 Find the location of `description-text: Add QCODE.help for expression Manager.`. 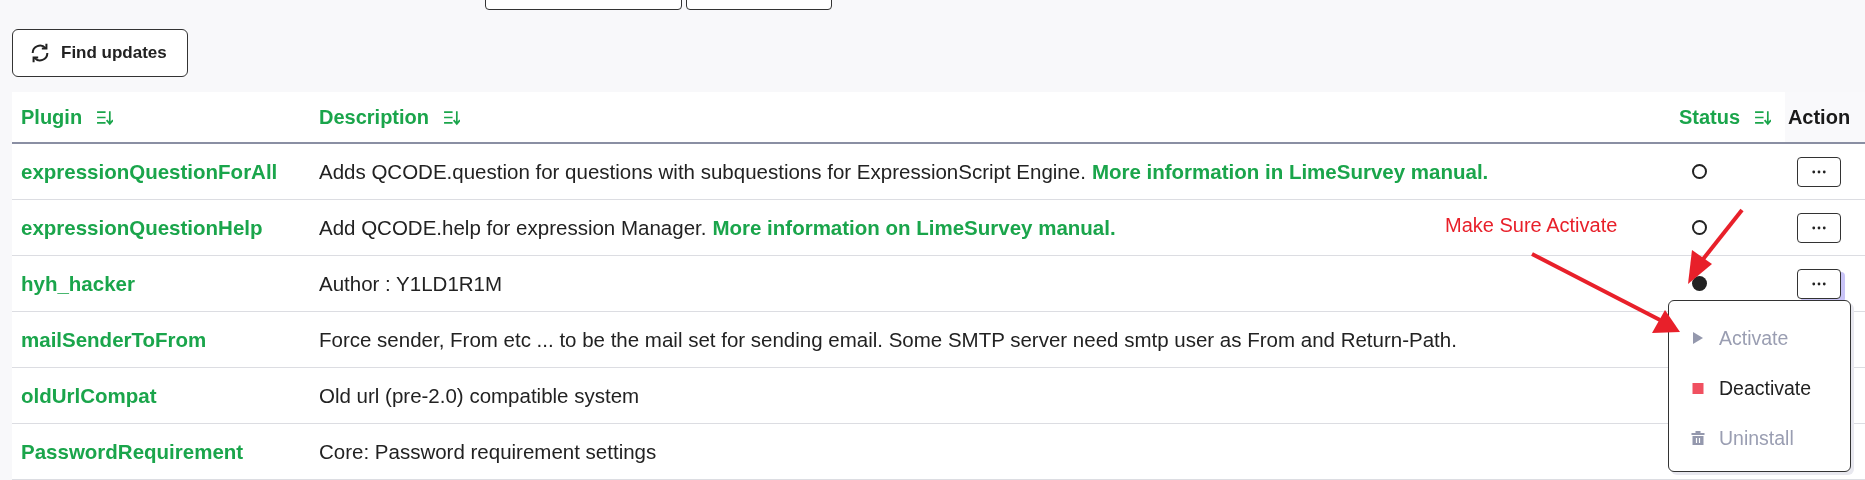

description-text: Add QCODE.help for expression Manager. is located at coordinates (513, 227).